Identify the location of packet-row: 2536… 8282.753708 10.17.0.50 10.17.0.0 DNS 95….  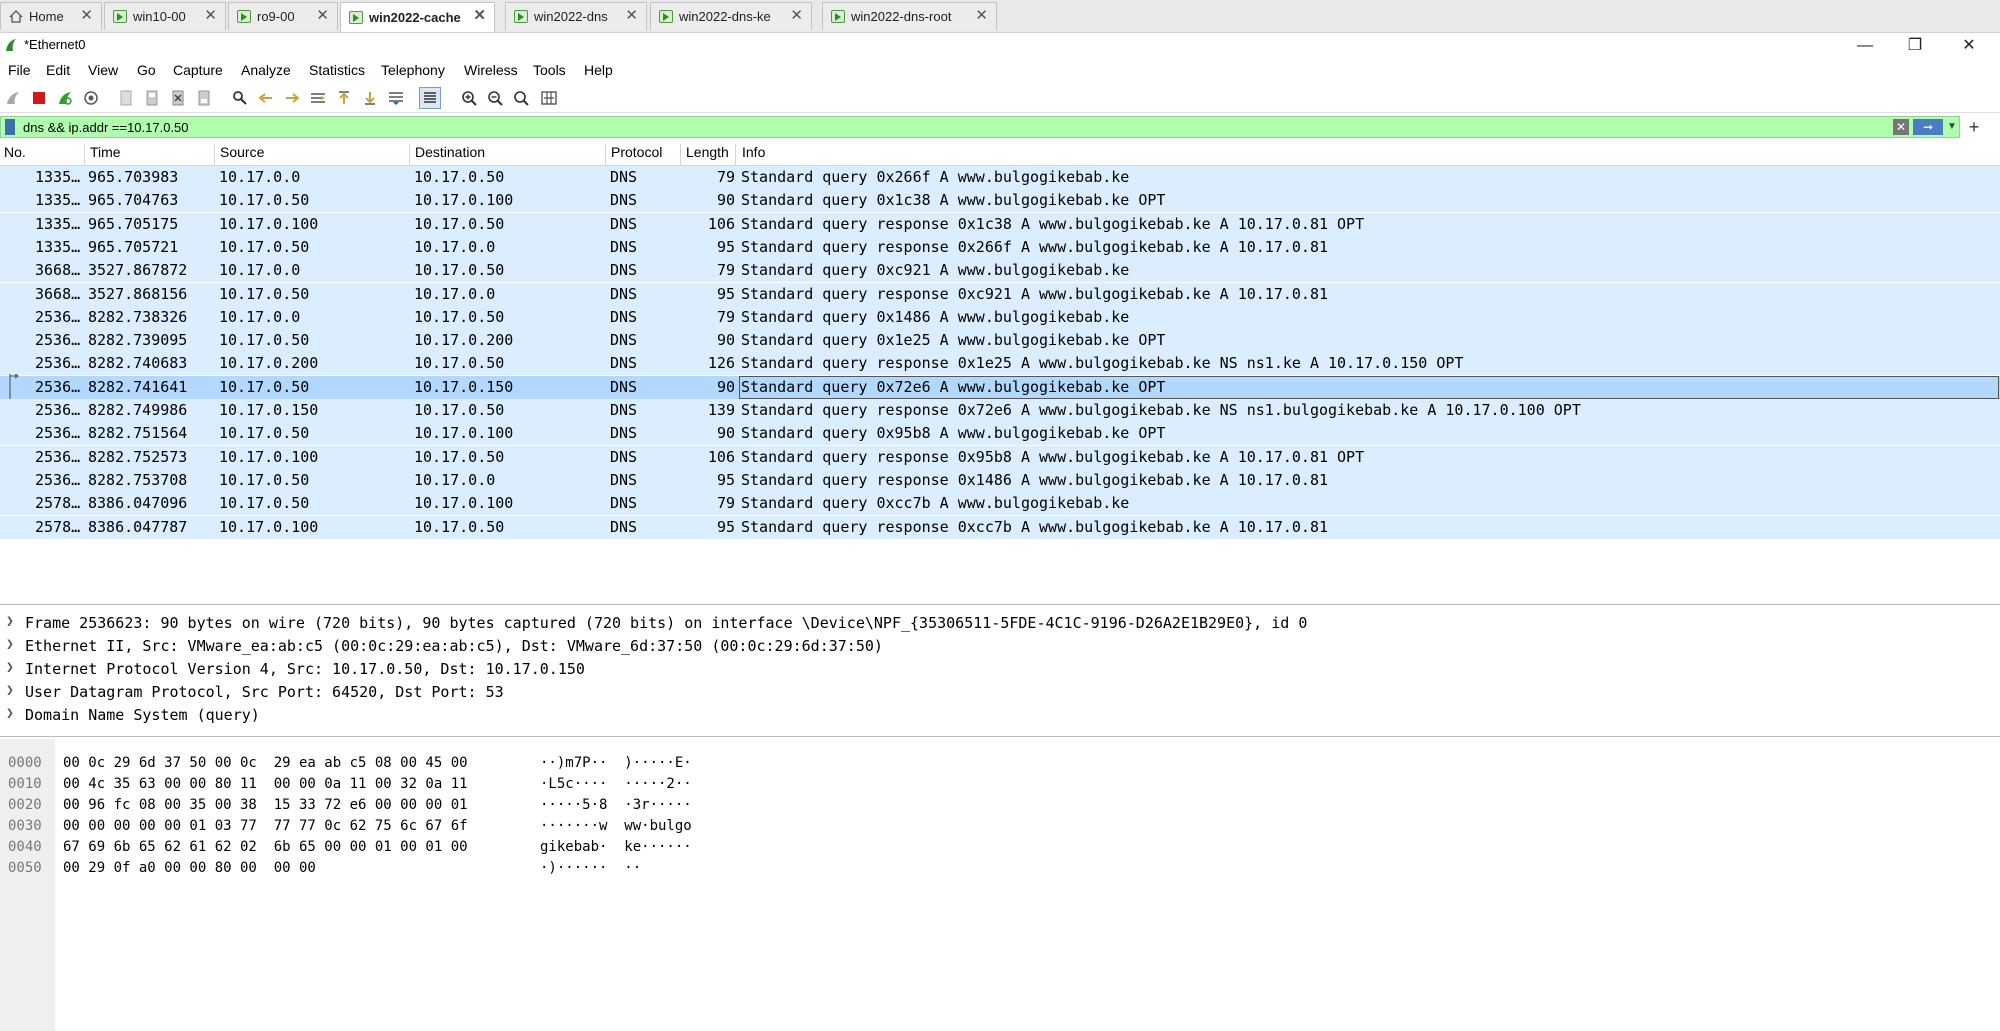
(1000, 480).